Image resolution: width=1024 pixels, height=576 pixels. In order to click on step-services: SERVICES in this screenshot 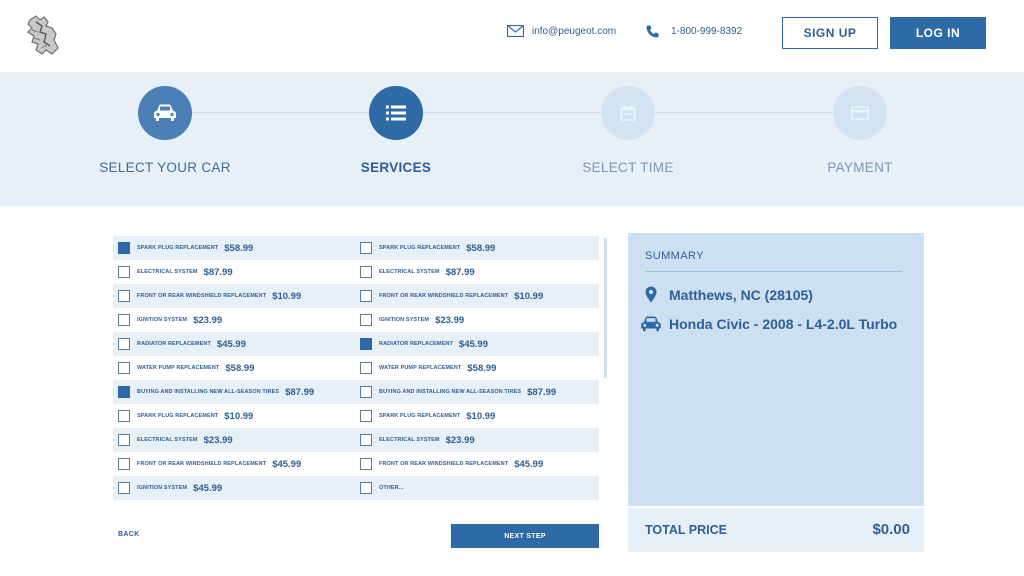, I will do `click(396, 130)`.